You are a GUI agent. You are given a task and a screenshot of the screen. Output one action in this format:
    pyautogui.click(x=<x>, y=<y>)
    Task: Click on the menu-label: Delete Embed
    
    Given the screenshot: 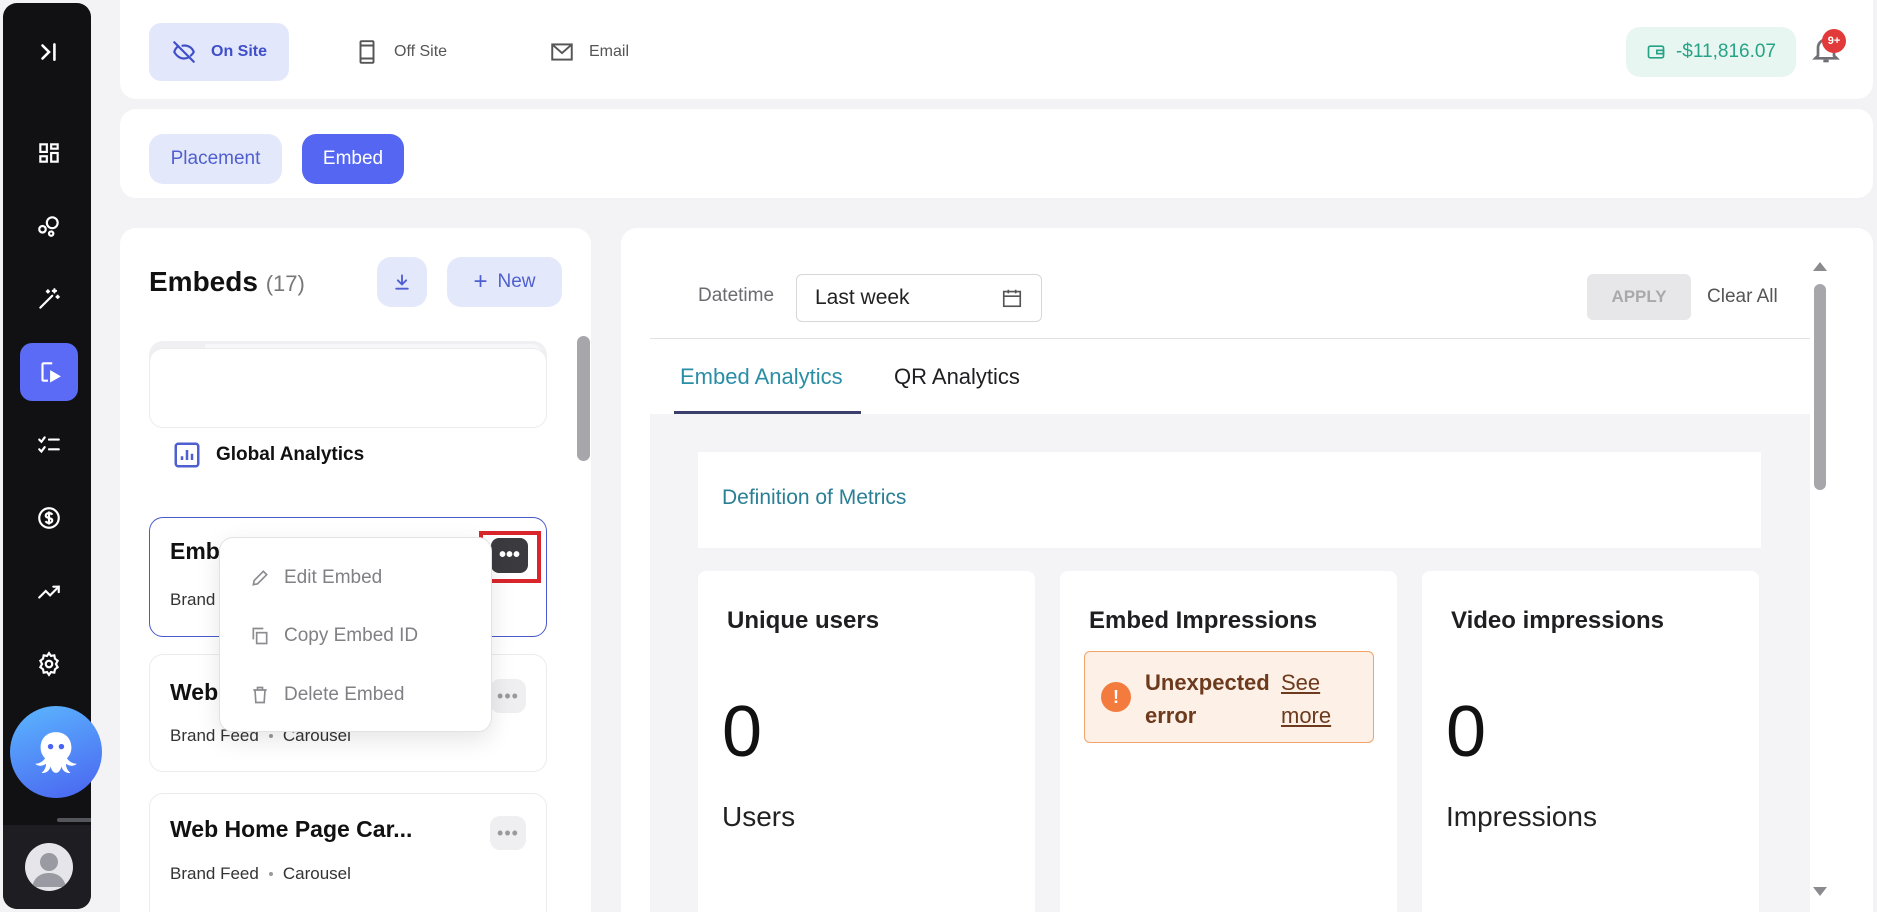 What is the action you would take?
    pyautogui.click(x=344, y=694)
    